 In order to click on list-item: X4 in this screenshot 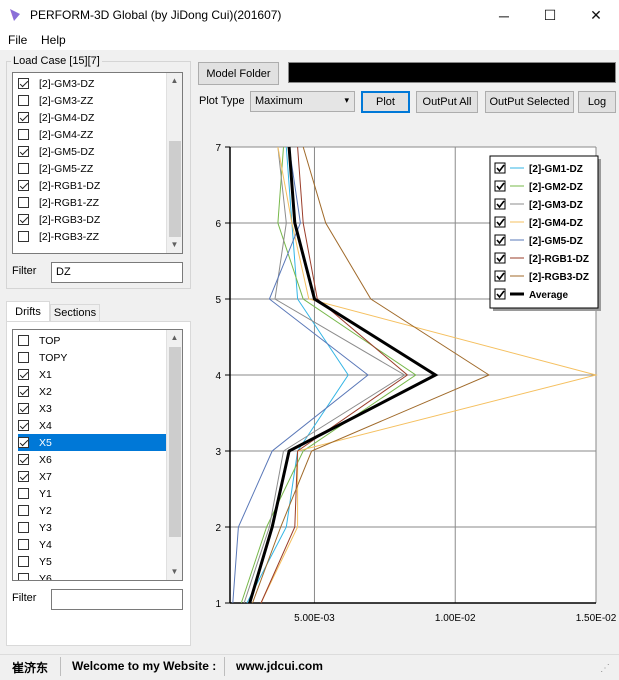, I will do `click(93, 425)`.